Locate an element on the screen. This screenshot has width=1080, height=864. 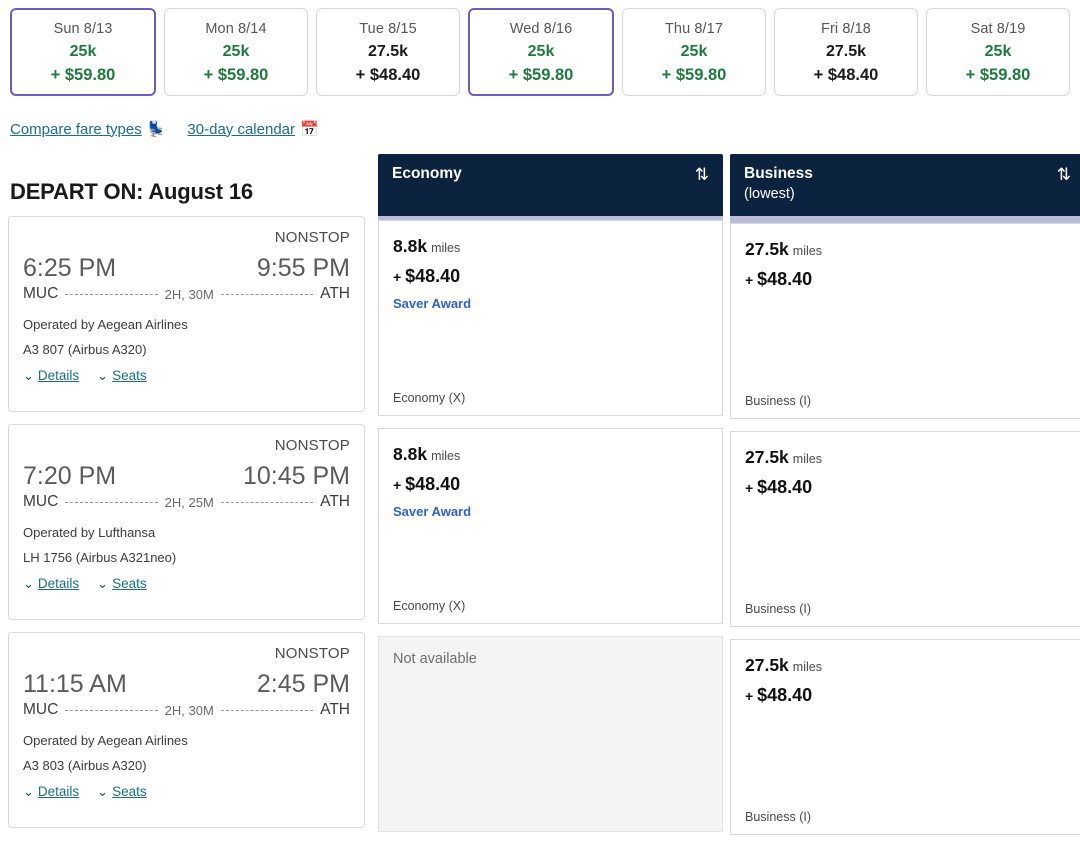
fare-miles: 27.5k miles is located at coordinates (907, 249).